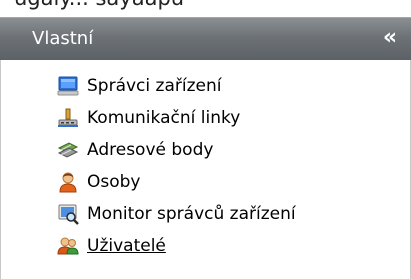 This screenshot has height=279, width=411. I want to click on monitor-icon, so click(68, 86).